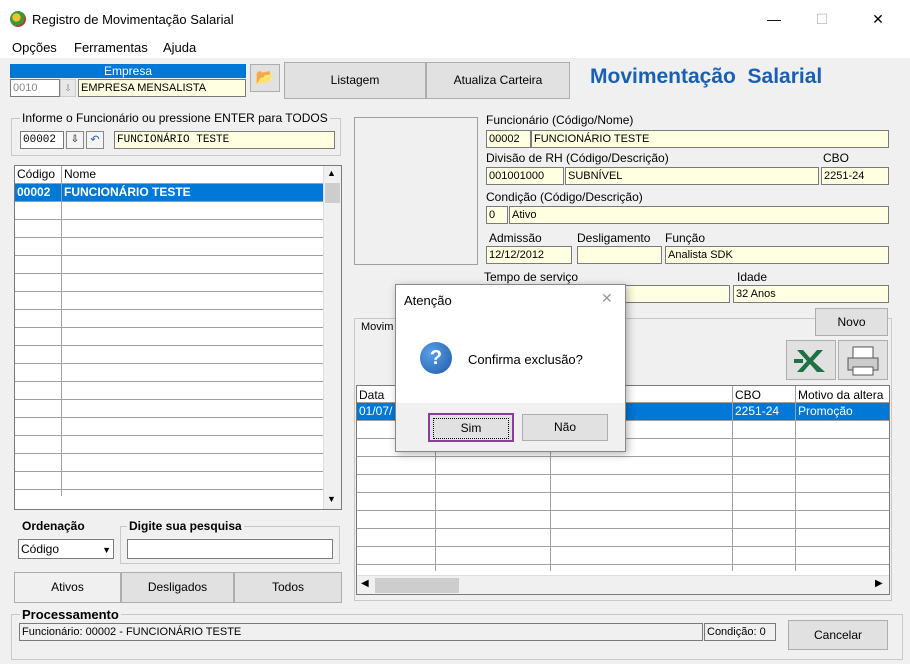 This screenshot has width=910, height=664. Describe the element at coordinates (811, 294) in the screenshot. I see `idade-field: 32 Anos` at that location.